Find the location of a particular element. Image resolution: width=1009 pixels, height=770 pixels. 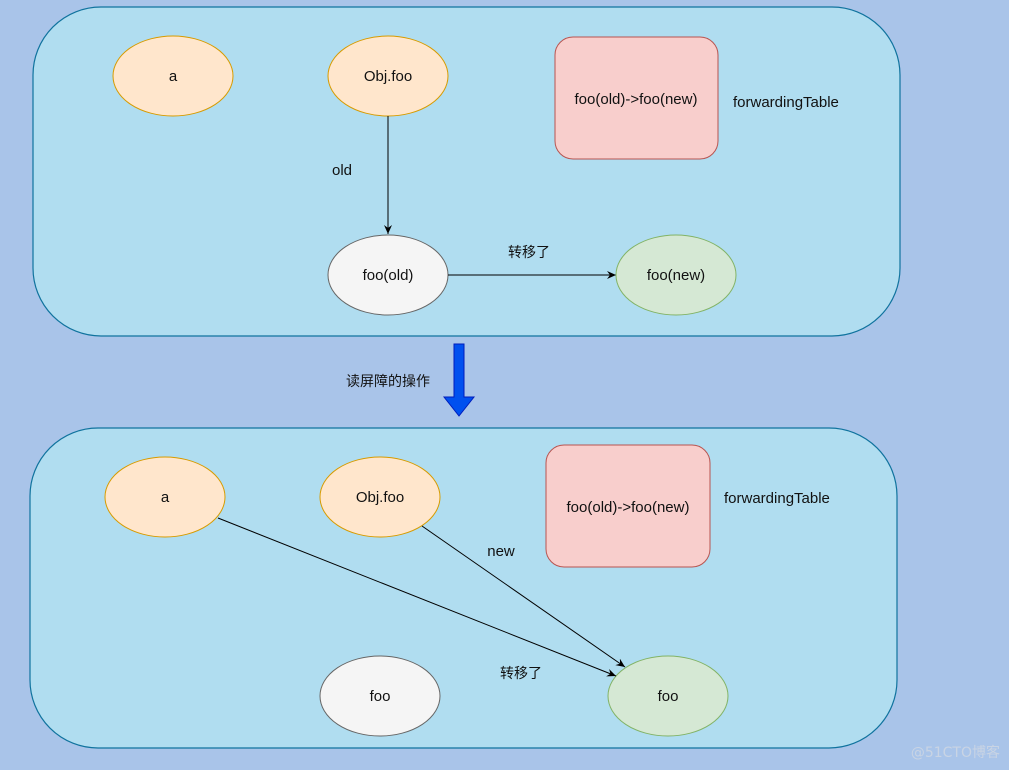

bottom-node-foo-old-label: foo is located at coordinates (380, 696).